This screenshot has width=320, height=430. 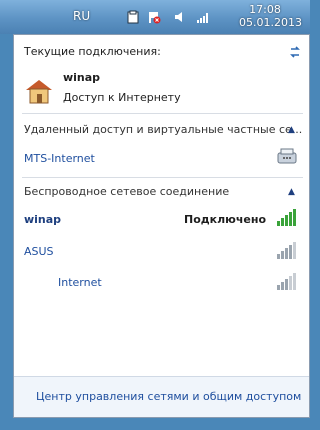 What do you see at coordinates (286, 217) in the screenshot?
I see `wifi-signal-strong-icon` at bounding box center [286, 217].